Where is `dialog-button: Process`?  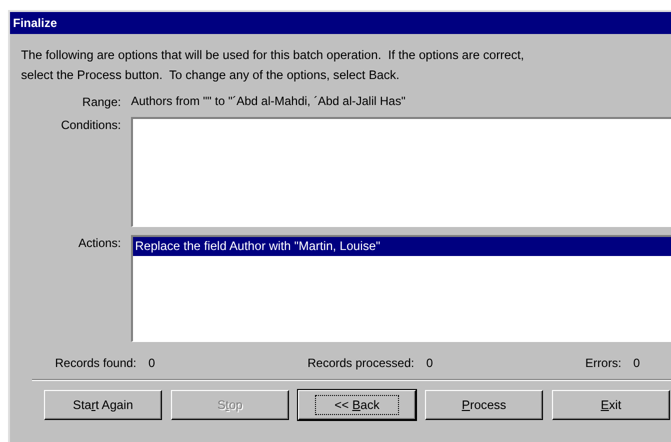 dialog-button: Process is located at coordinates (484, 405).